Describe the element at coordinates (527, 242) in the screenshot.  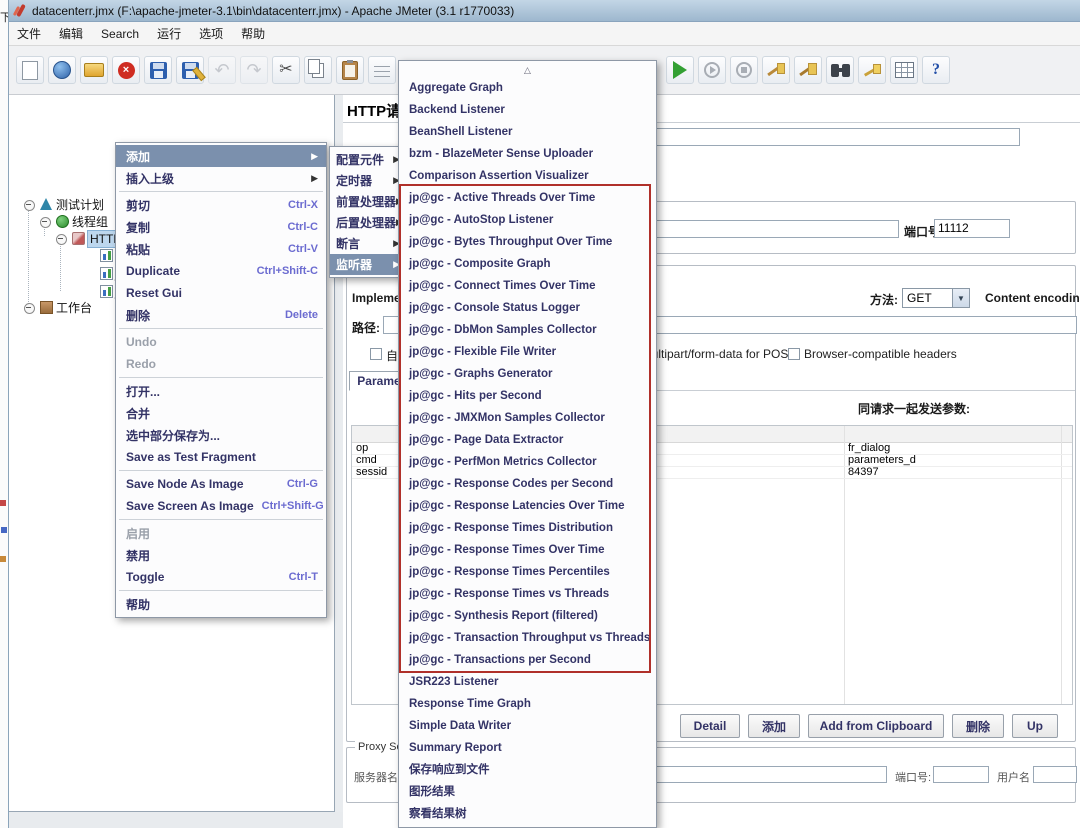
I see `listener-item-jp-gc-bytes-throughput-over-time: jp@gc - Bytes Throughput Over Time` at that location.